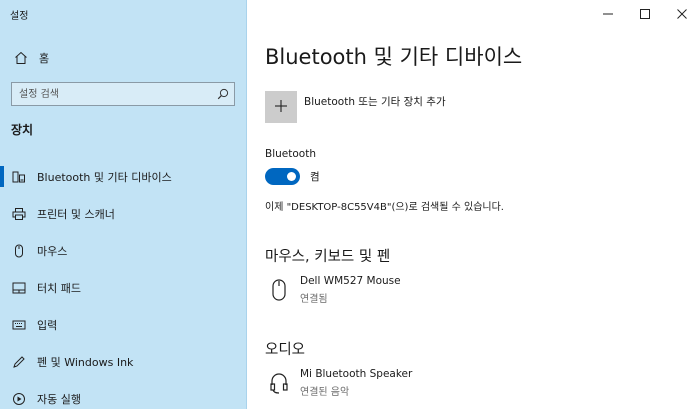 Image resolution: width=700 pixels, height=409 pixels. I want to click on printer-icon, so click(19, 214).